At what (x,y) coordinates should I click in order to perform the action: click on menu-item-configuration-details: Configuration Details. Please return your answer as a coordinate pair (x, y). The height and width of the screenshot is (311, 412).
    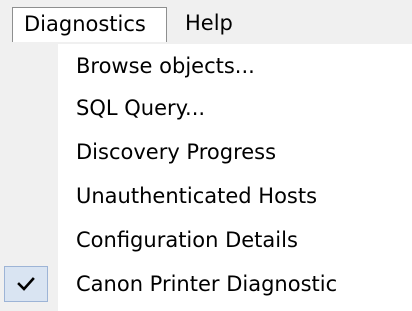
    Looking at the image, I should click on (206, 240).